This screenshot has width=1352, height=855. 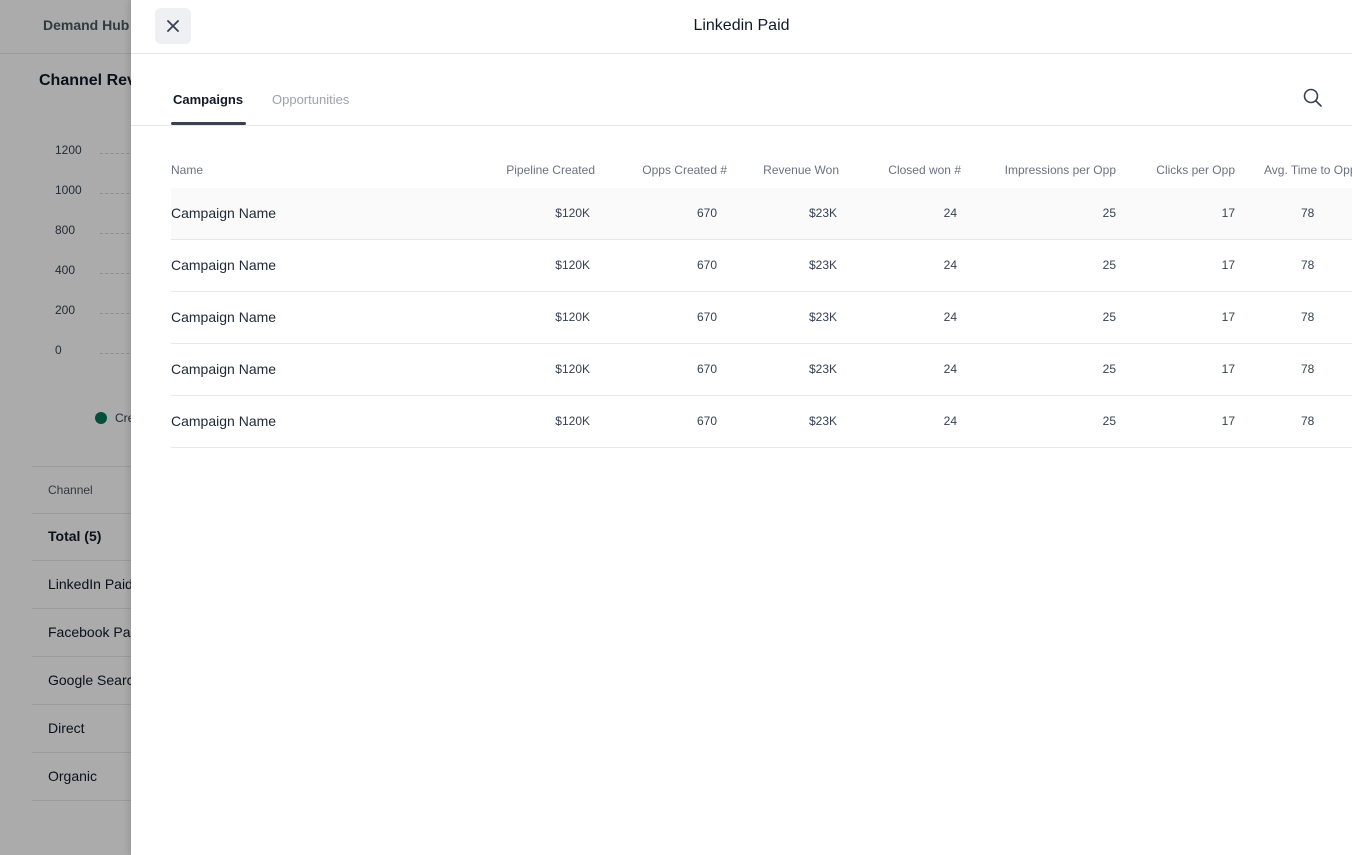 I want to click on search-button, so click(x=1313, y=98).